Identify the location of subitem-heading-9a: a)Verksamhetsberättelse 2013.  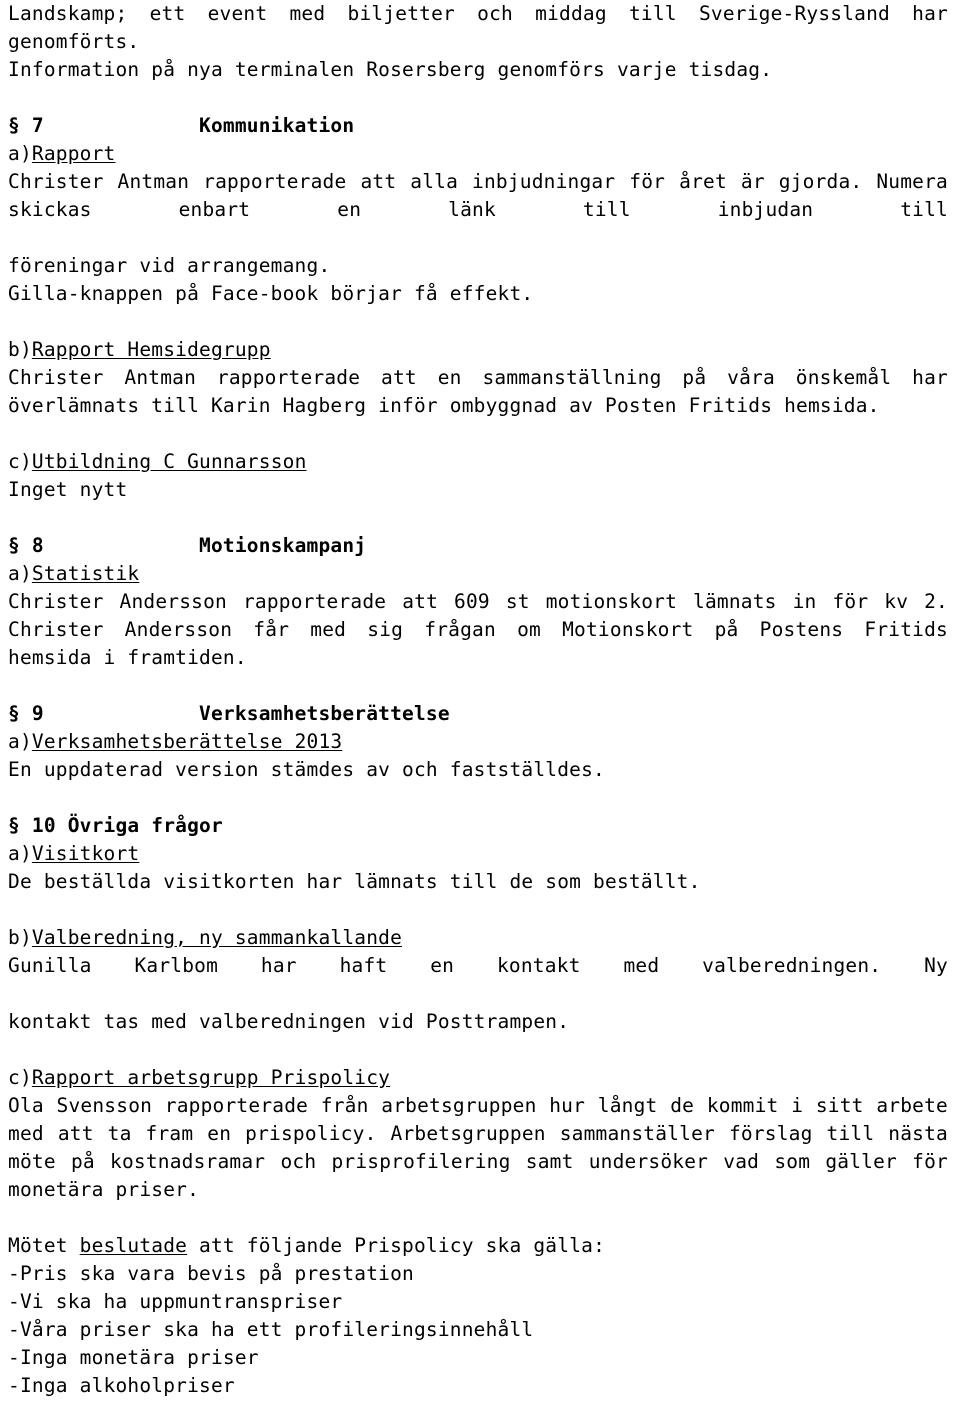
(175, 741).